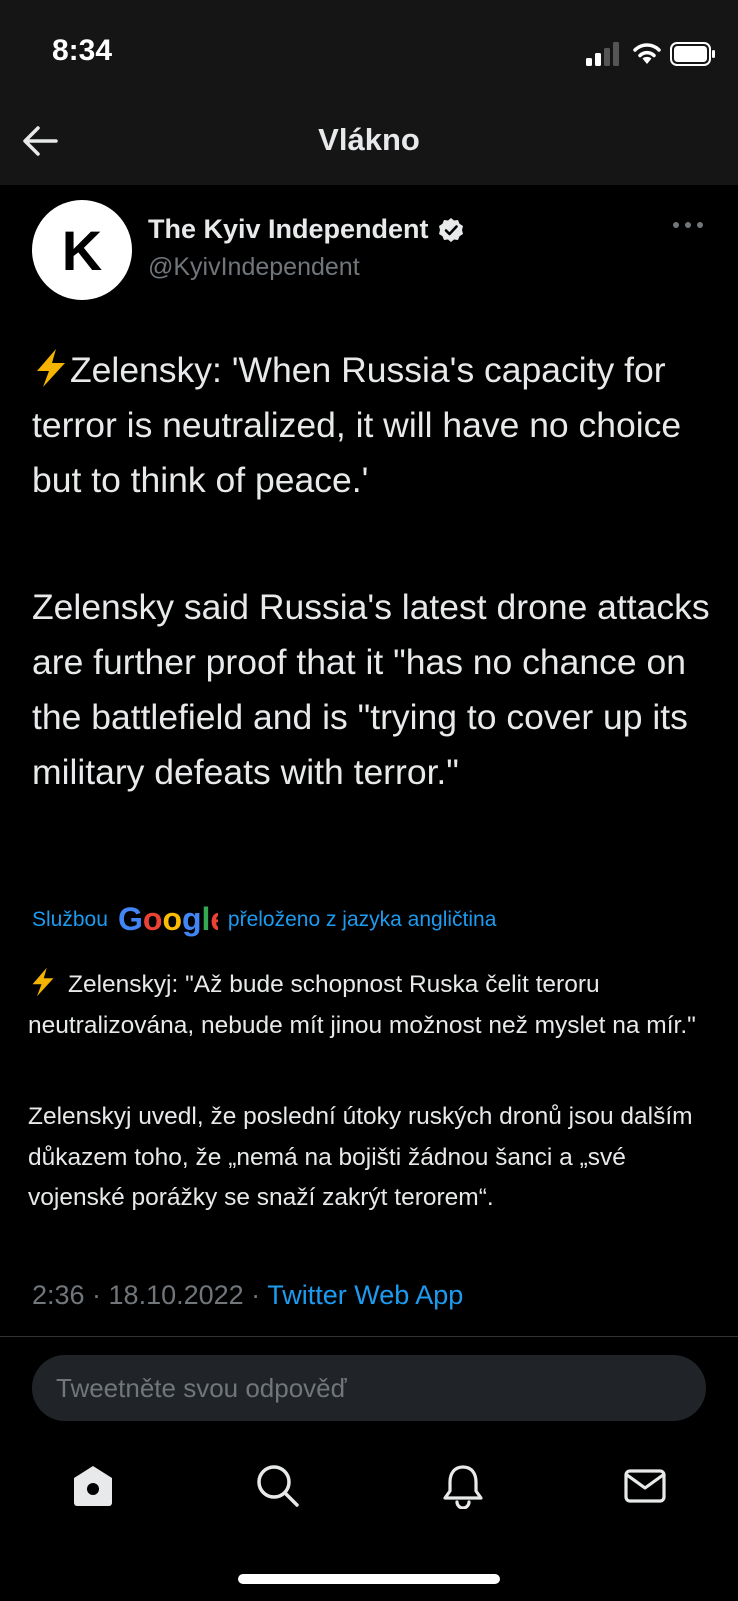 The image size is (738, 1601). What do you see at coordinates (645, 1486) in the screenshot?
I see `mail-icon` at bounding box center [645, 1486].